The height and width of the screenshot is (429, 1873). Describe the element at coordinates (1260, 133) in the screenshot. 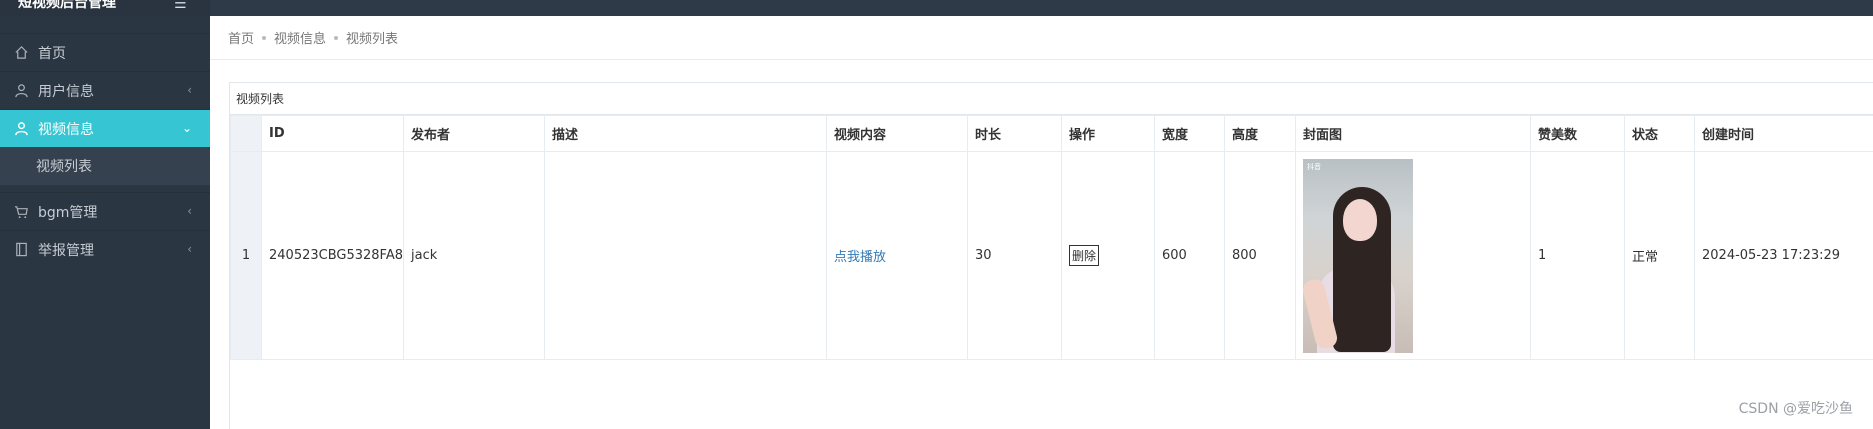

I see `column-header: 高度` at that location.